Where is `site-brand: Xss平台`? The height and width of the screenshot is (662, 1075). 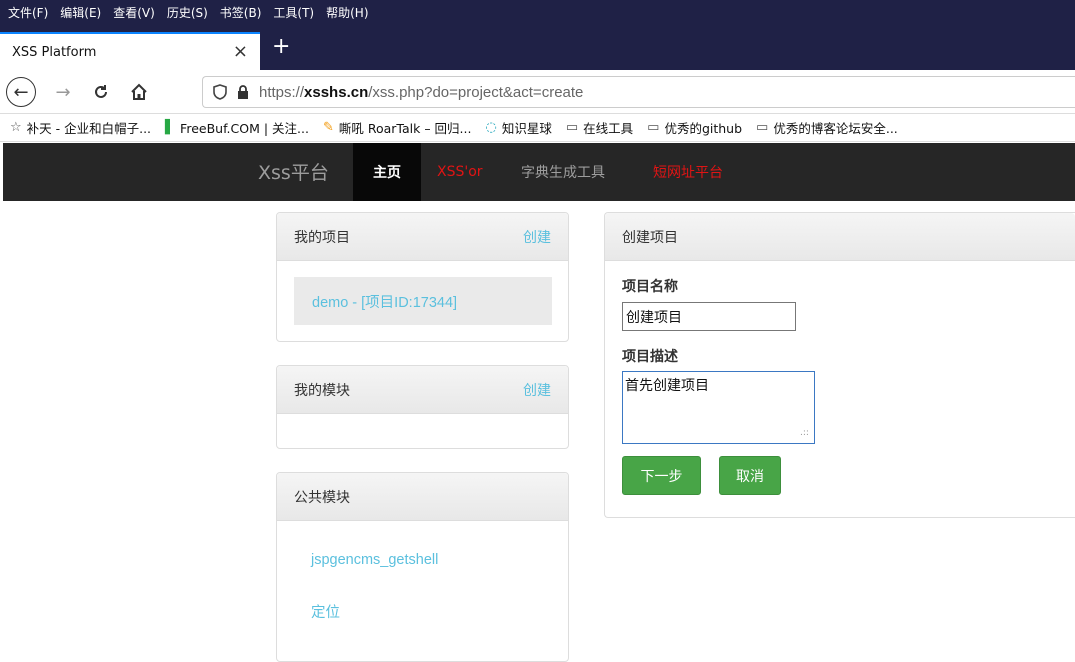 site-brand: Xss平台 is located at coordinates (293, 171).